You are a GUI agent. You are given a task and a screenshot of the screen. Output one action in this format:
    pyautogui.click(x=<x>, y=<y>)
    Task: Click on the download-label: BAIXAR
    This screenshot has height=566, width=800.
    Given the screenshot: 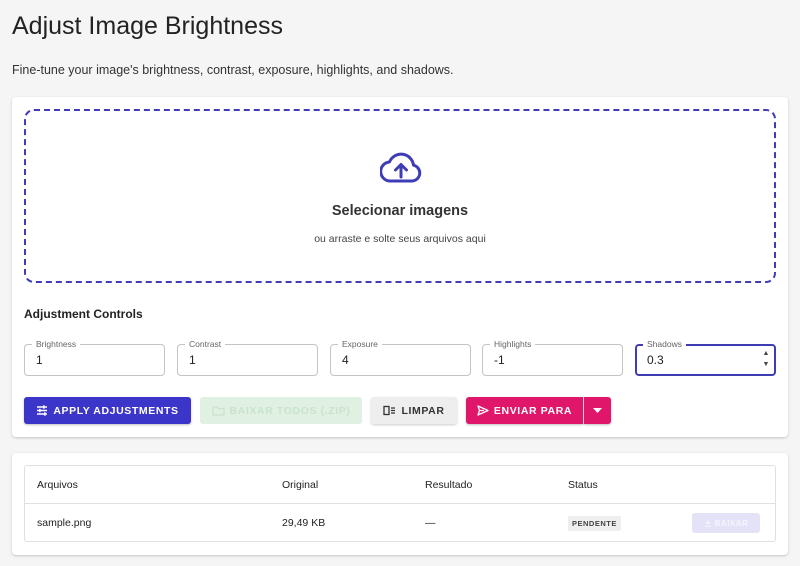 What is the action you would take?
    pyautogui.click(x=731, y=523)
    